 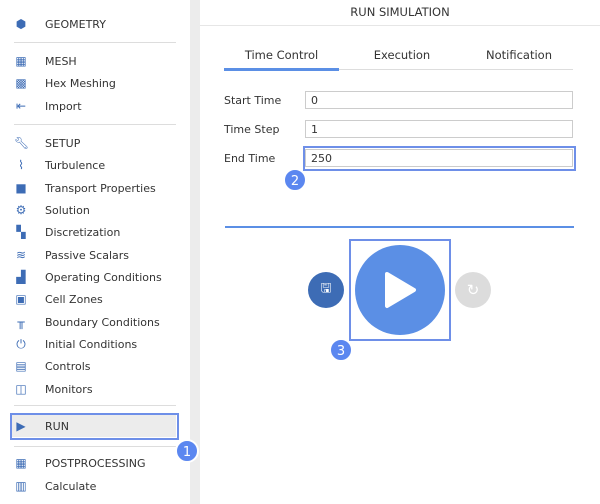 I want to click on import-icon: ⇤, so click(x=21, y=106).